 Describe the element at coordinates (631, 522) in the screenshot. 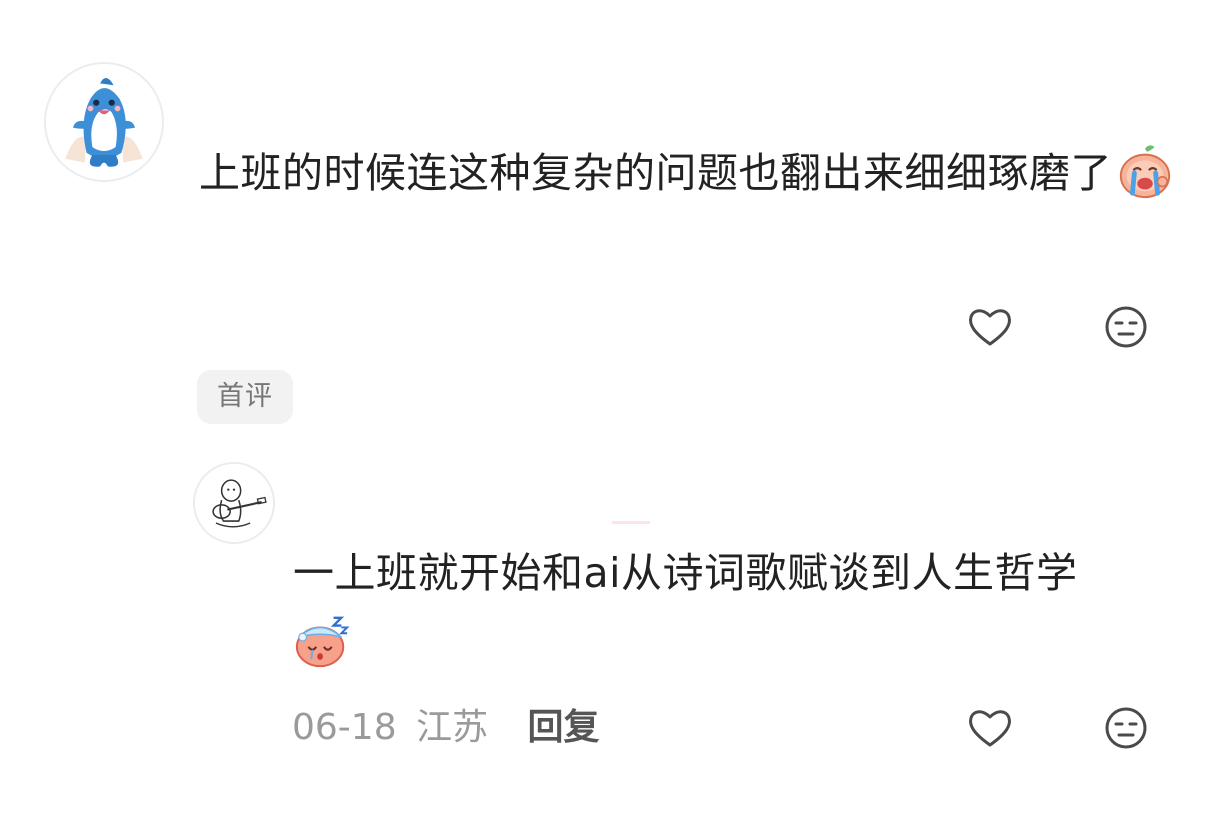

I see `divider-mark` at that location.